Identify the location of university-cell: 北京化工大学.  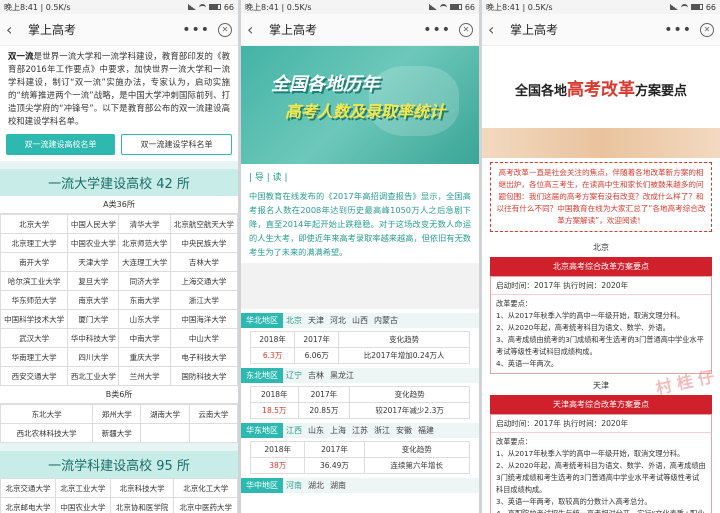
(205, 488).